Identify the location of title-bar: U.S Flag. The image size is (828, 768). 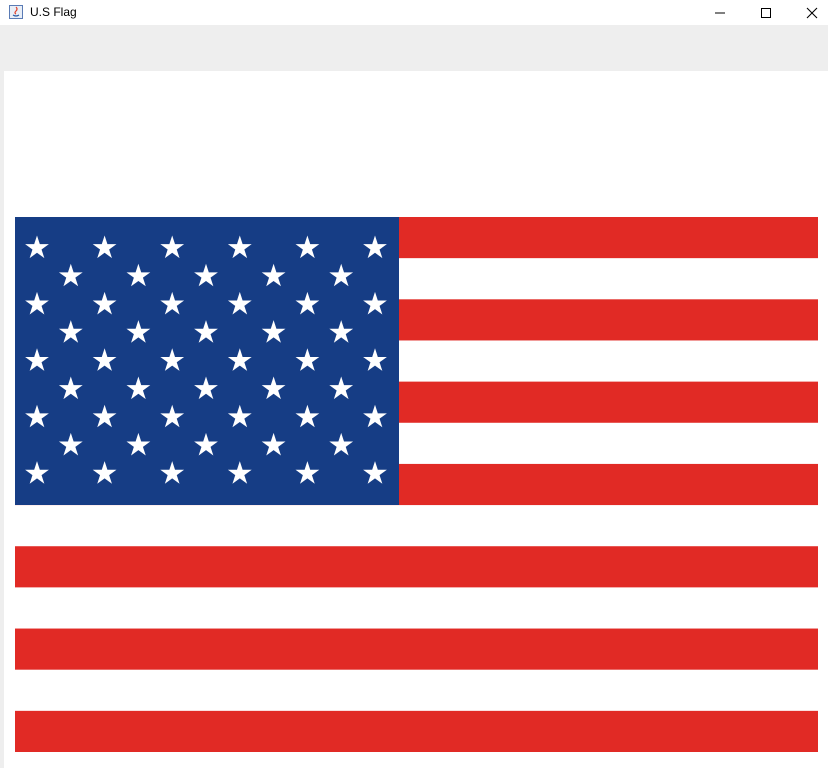
(414, 12).